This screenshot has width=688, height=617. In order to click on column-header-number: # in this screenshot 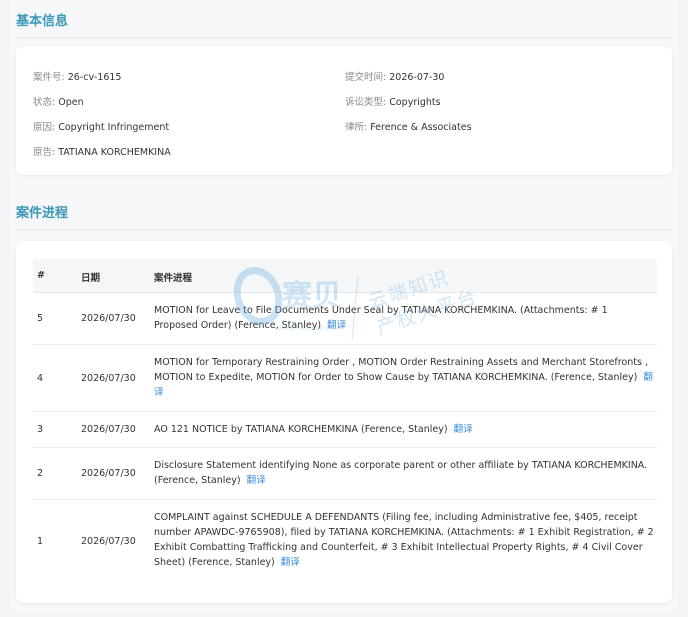, I will do `click(41, 275)`.